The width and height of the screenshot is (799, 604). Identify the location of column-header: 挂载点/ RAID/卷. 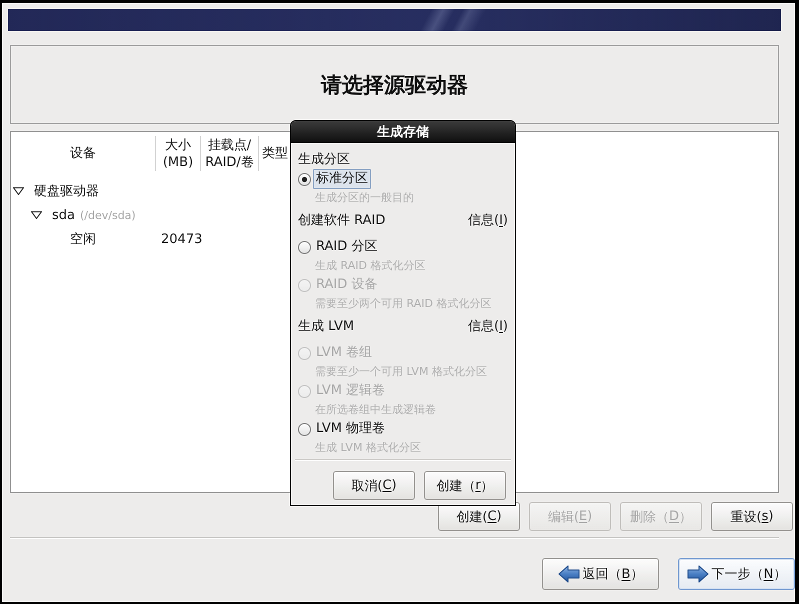
(229, 153).